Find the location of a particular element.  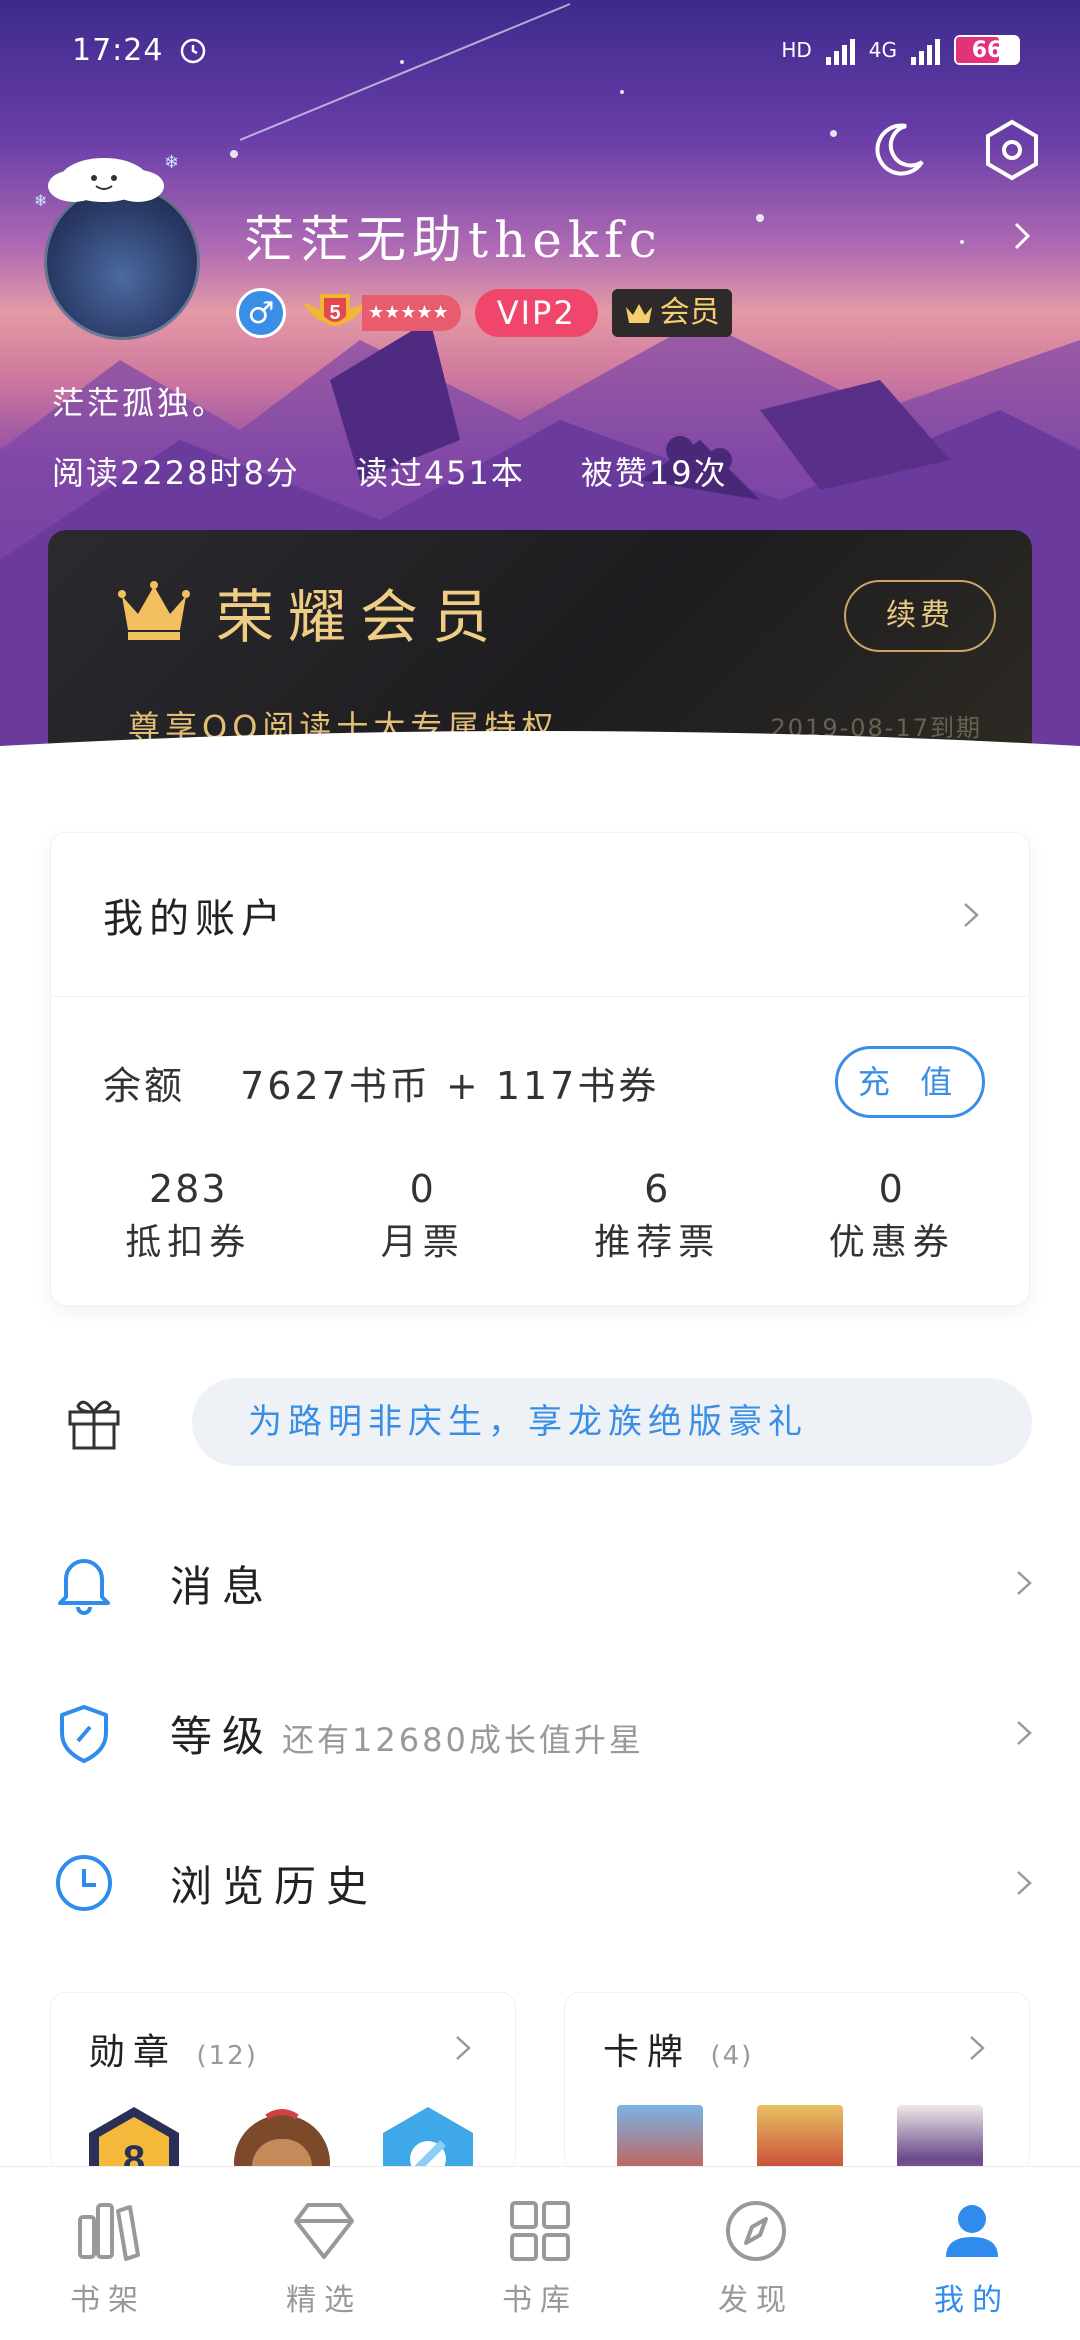

username: 茫茫无助thekfc is located at coordinates (453, 236).